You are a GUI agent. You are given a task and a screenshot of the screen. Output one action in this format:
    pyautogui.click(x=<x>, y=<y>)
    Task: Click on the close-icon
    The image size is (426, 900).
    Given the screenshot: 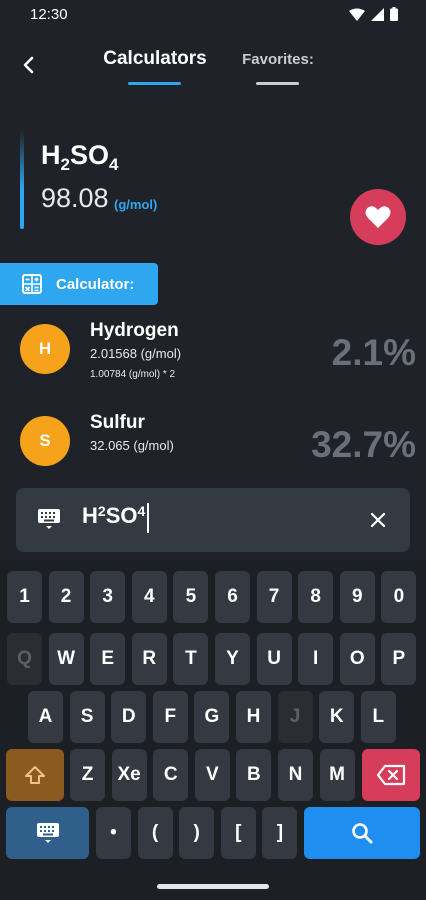 What is the action you would take?
    pyautogui.click(x=378, y=520)
    